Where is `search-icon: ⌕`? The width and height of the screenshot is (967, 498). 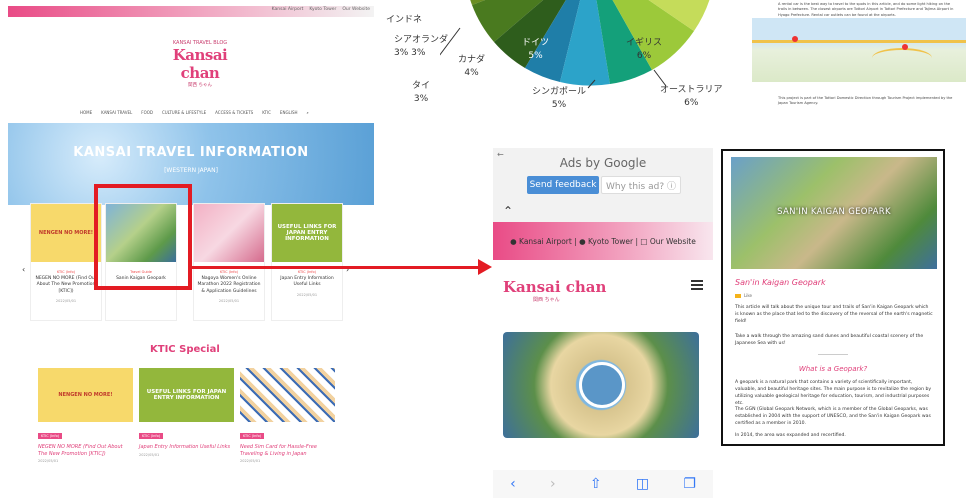 search-icon: ⌕ is located at coordinates (308, 112).